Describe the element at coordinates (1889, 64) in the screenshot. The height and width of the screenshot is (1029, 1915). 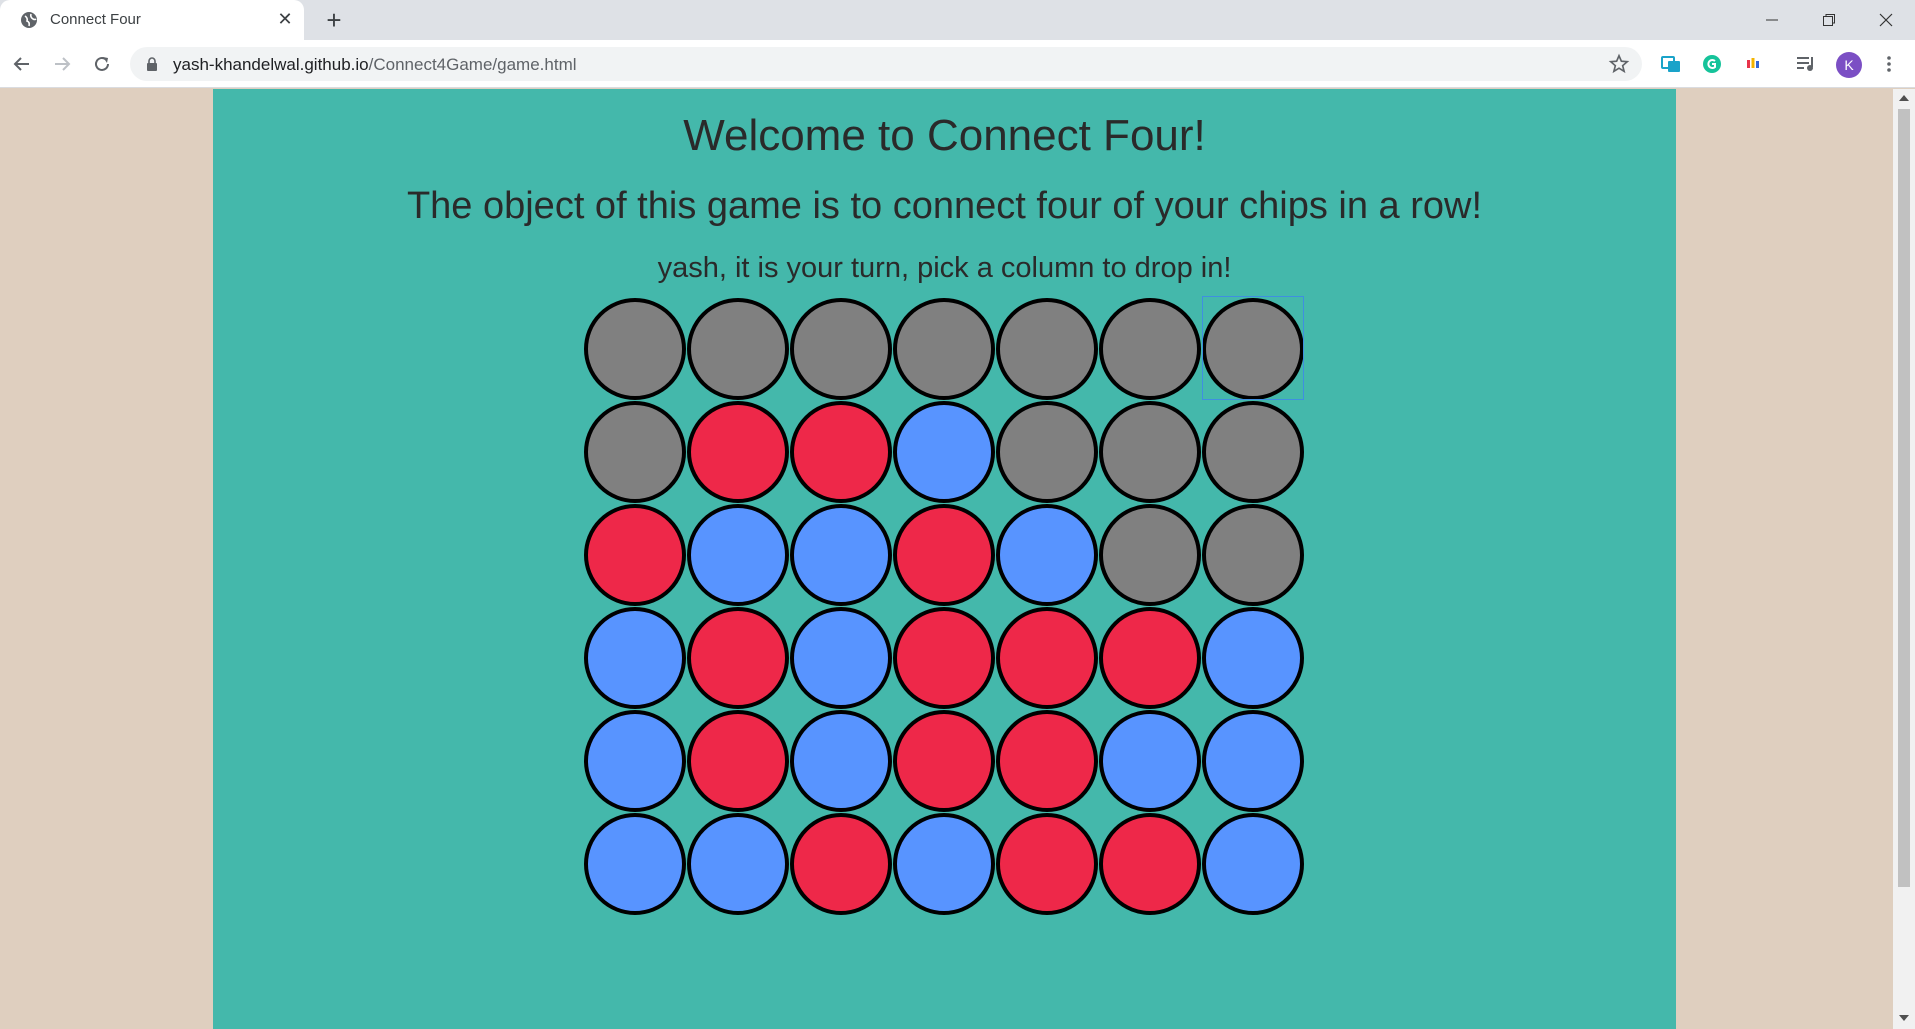
I see `menu-kebab-icon` at that location.